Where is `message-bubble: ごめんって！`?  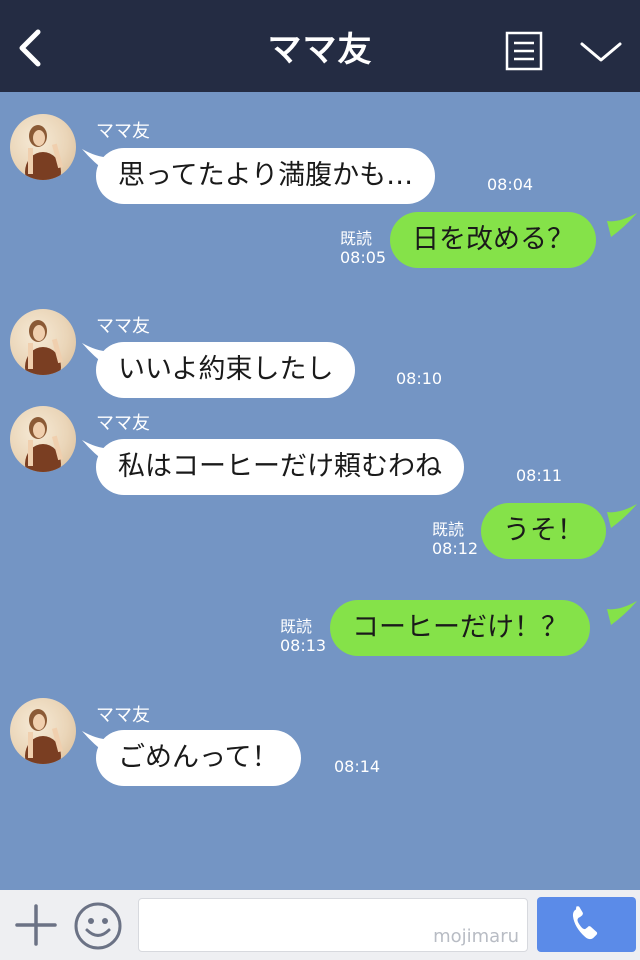
message-bubble: ごめんって！ is located at coordinates (198, 758).